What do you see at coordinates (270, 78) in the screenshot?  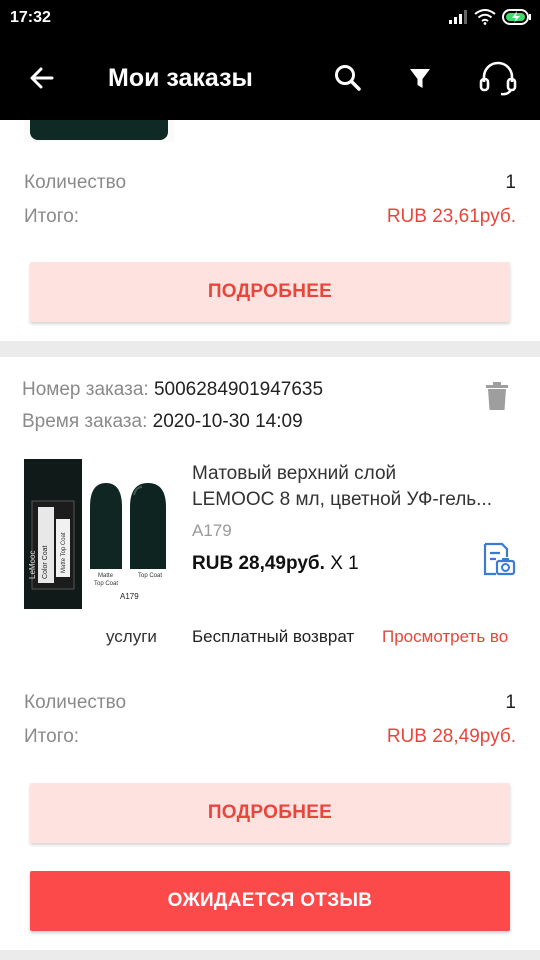 I see `app-bar: Мои заказы` at bounding box center [270, 78].